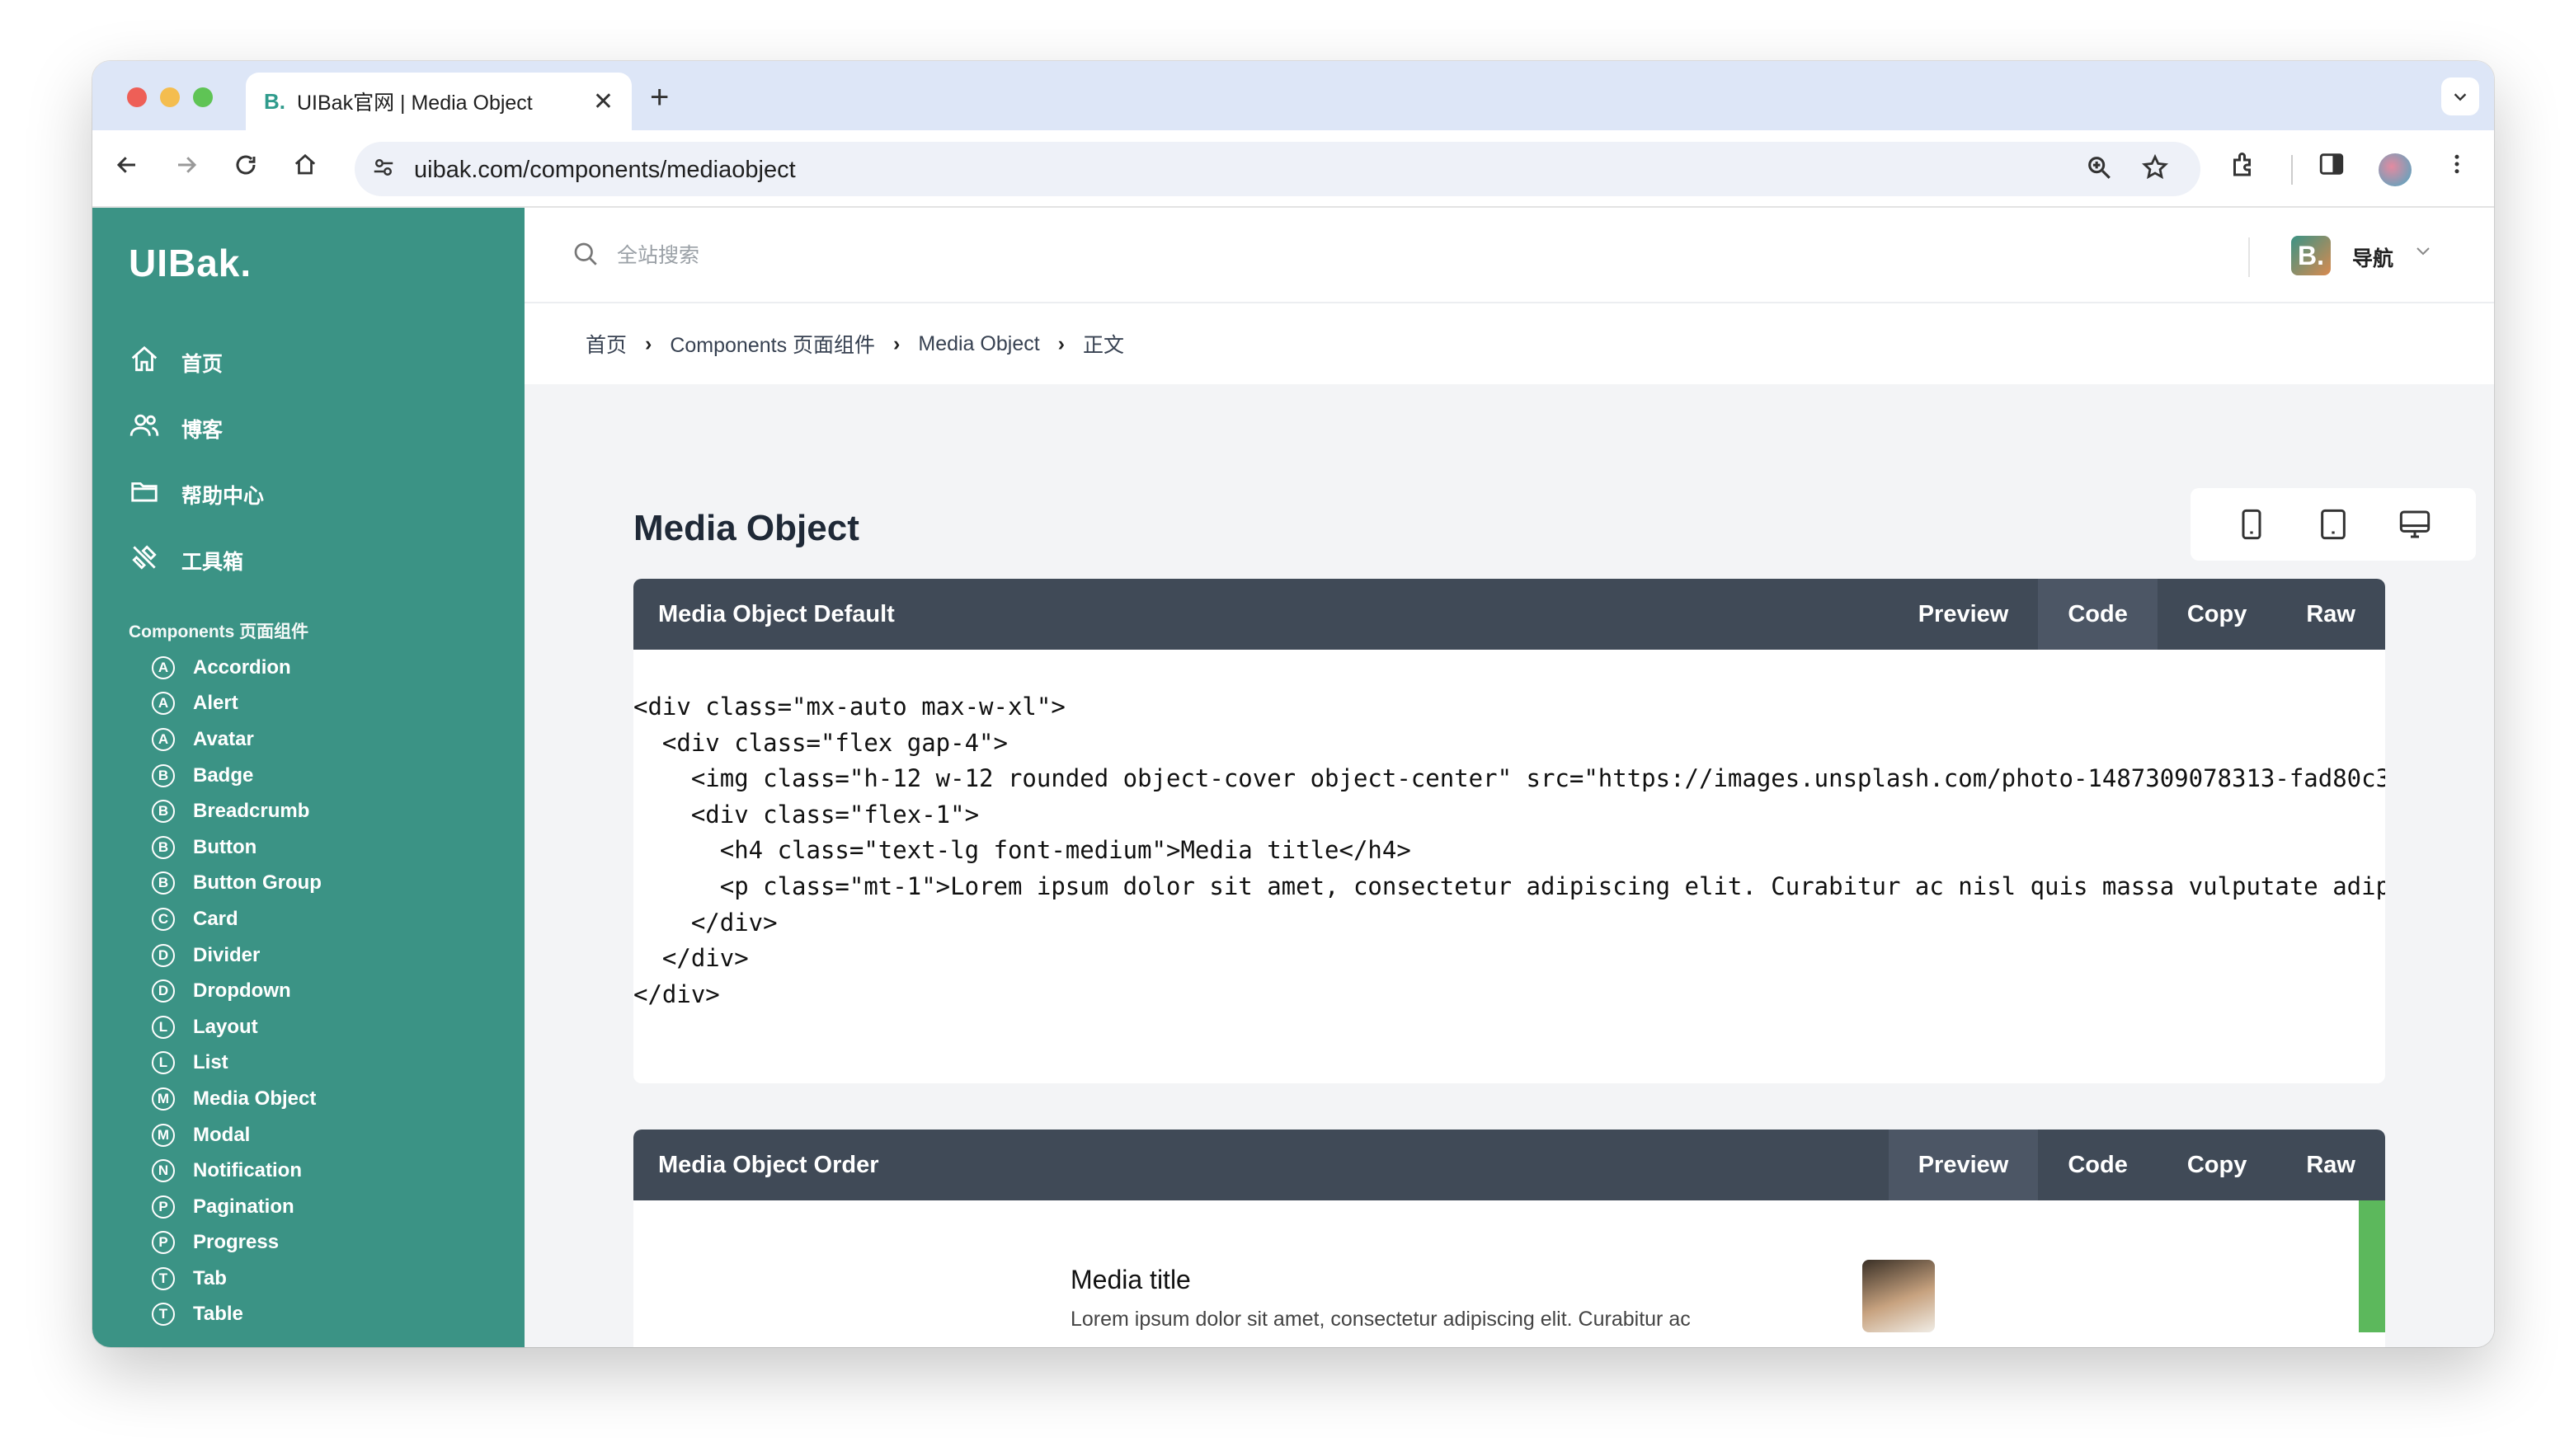 The image size is (2560, 1456). Describe the element at coordinates (2243, 168) in the screenshot. I see `extensions-icon` at that location.